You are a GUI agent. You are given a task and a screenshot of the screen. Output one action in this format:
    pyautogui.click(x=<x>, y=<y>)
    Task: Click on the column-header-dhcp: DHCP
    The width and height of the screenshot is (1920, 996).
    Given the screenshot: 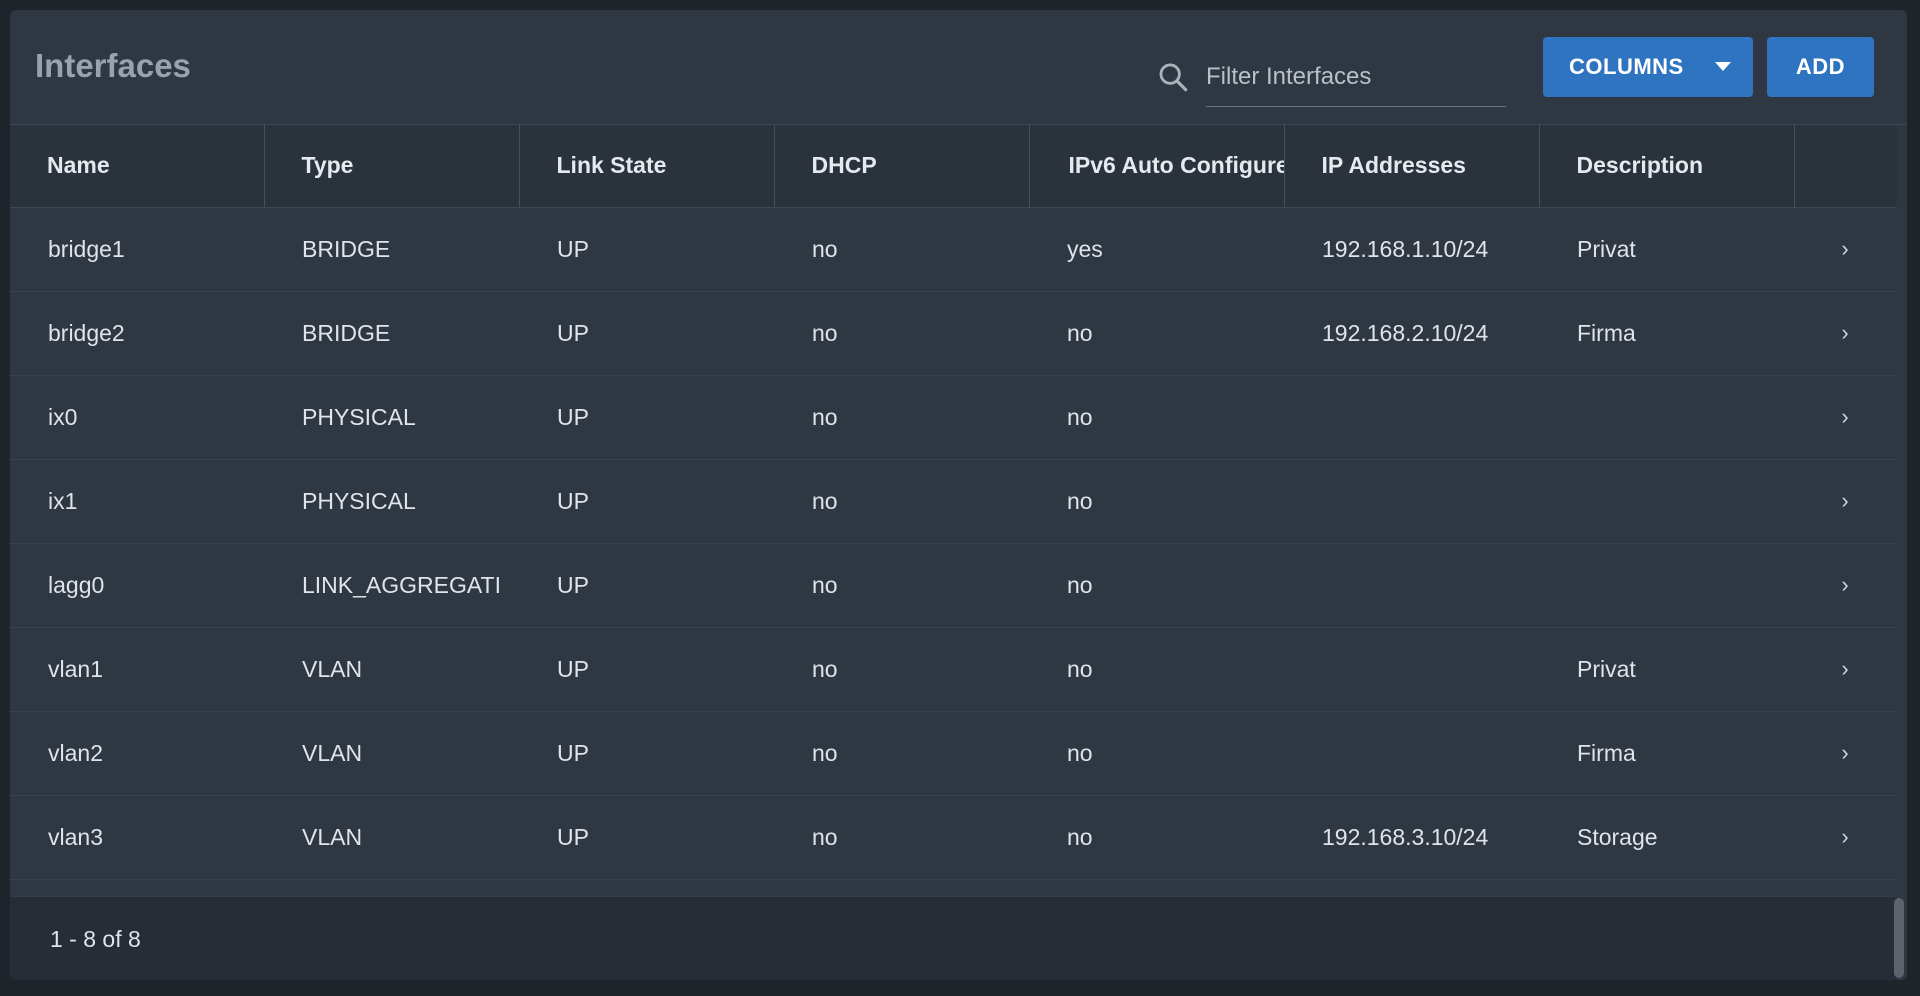 What is the action you would take?
    pyautogui.click(x=902, y=166)
    